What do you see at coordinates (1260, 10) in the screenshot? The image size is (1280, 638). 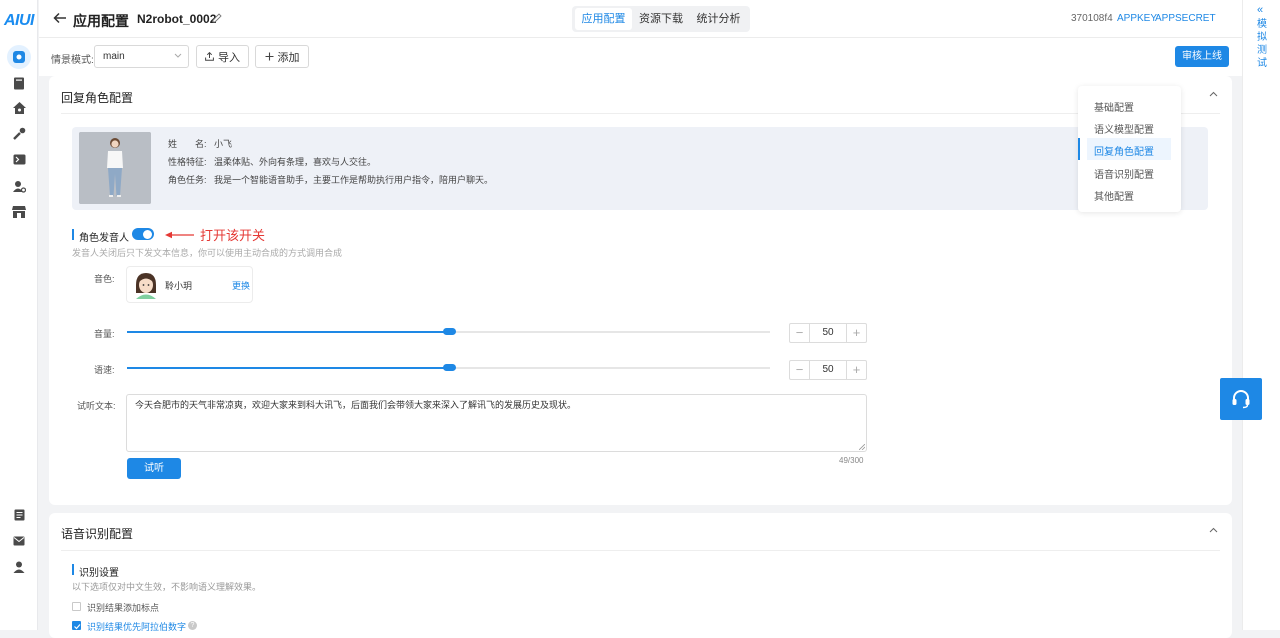 I see `collapse-icon: «` at bounding box center [1260, 10].